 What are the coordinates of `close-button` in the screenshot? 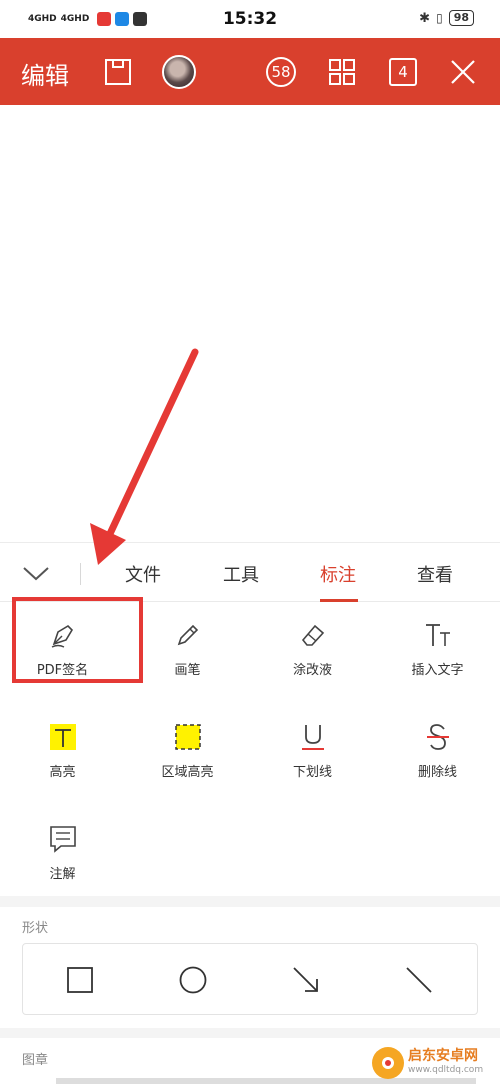 It's located at (463, 72).